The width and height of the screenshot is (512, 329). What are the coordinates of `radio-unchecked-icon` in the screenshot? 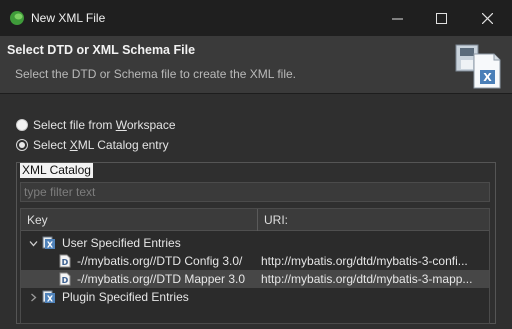 It's located at (22, 125).